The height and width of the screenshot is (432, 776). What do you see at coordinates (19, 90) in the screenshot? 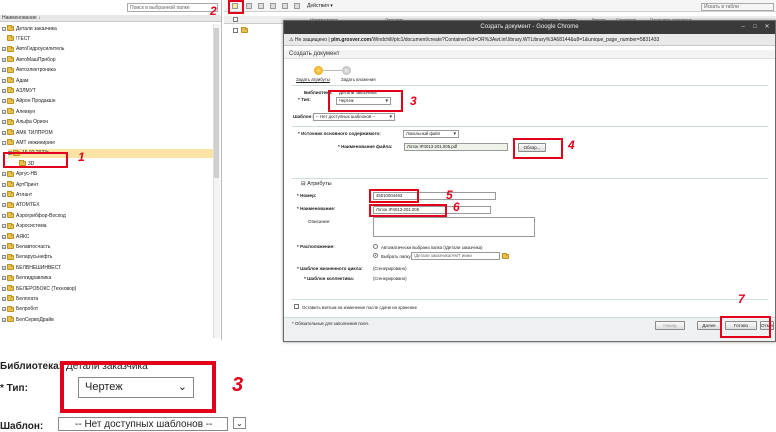
I see `tree-item: + АЗЛМУТ` at bounding box center [19, 90].